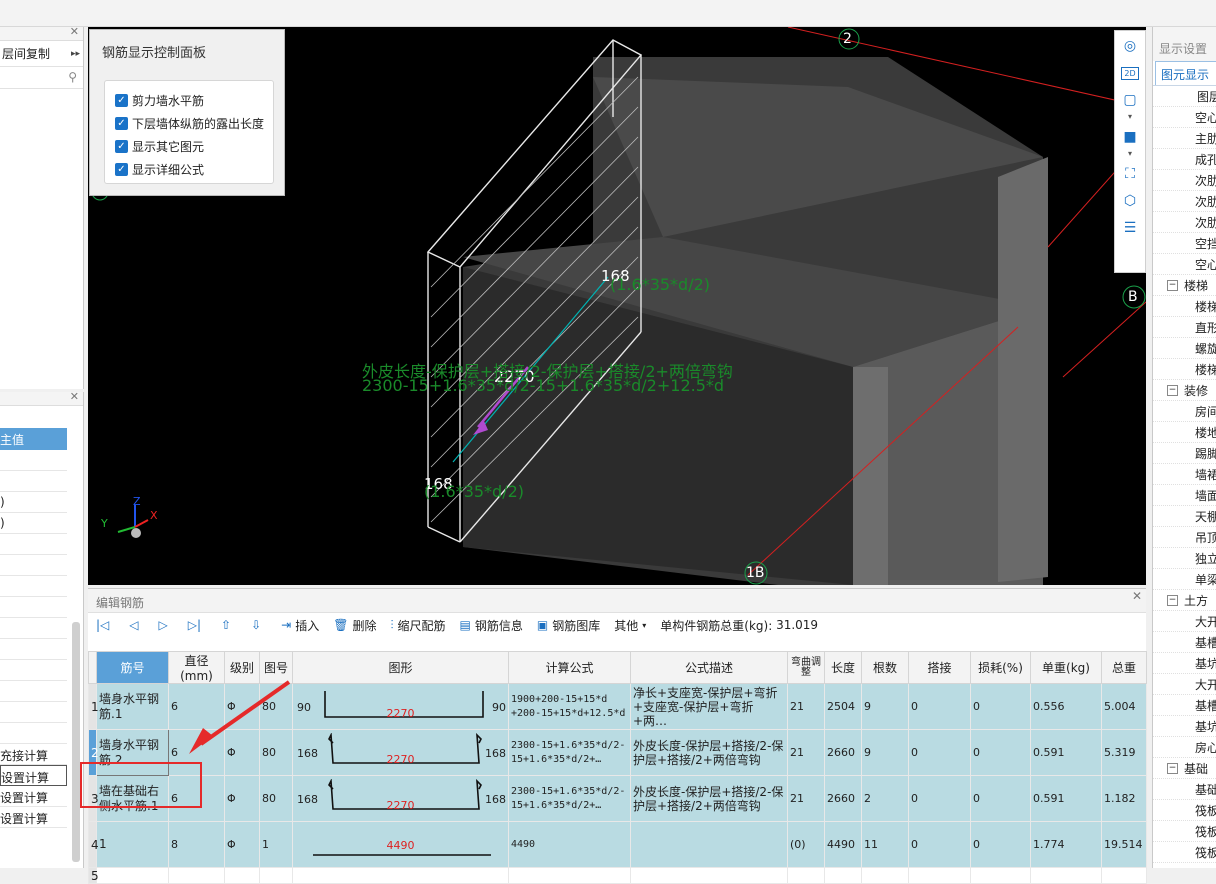  I want to click on column-header: 图形, so click(400, 667).